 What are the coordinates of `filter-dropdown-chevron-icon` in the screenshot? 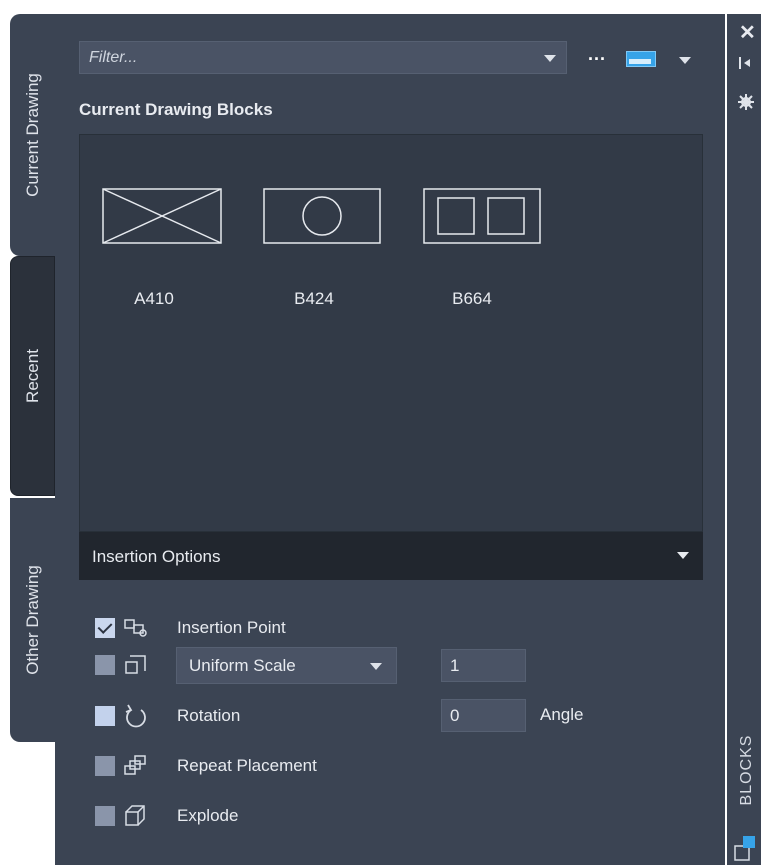 It's located at (550, 58).